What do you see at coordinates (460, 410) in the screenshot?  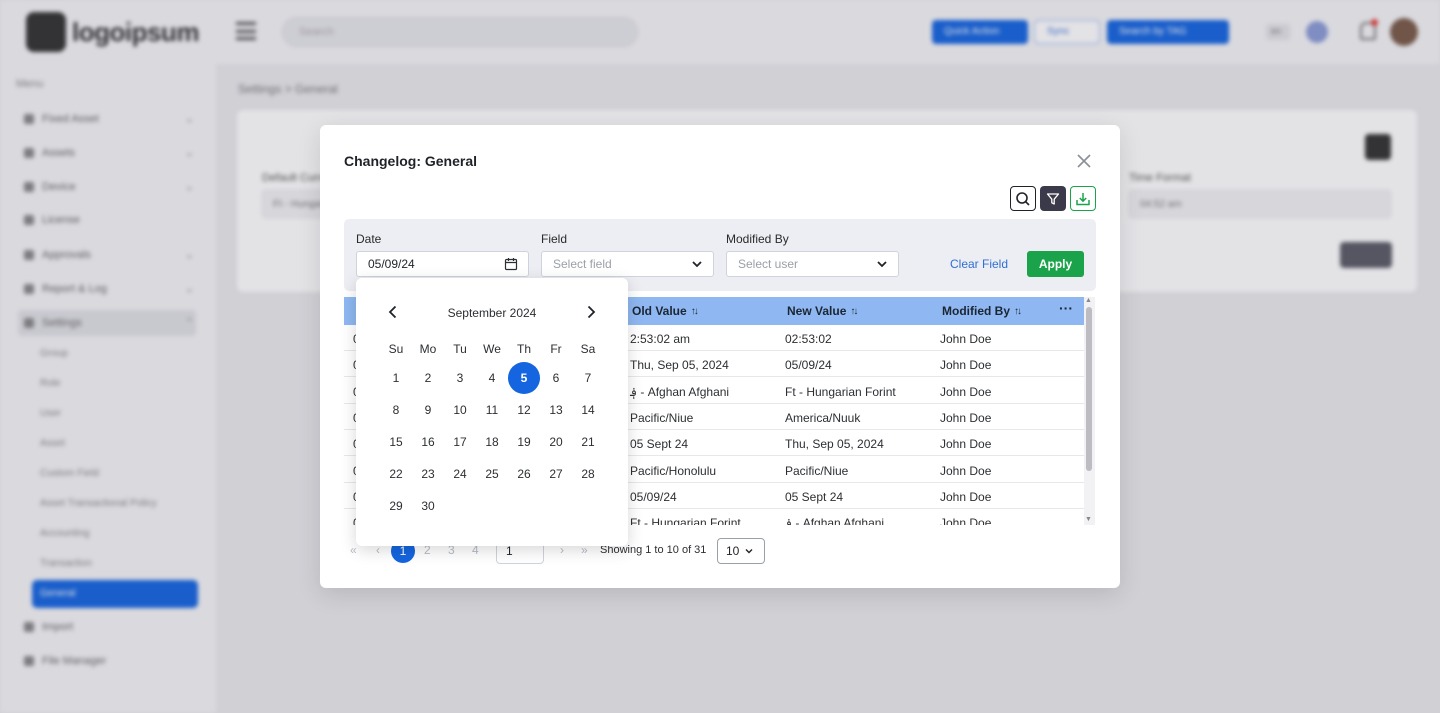 I see `calendar-day: 10` at bounding box center [460, 410].